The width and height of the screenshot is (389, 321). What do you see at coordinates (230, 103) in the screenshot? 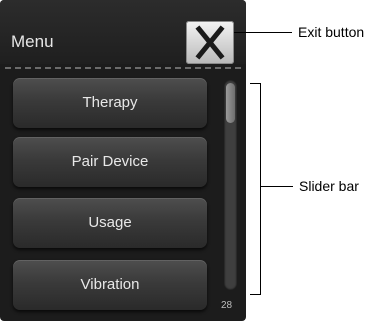
I see `slider-thumb` at bounding box center [230, 103].